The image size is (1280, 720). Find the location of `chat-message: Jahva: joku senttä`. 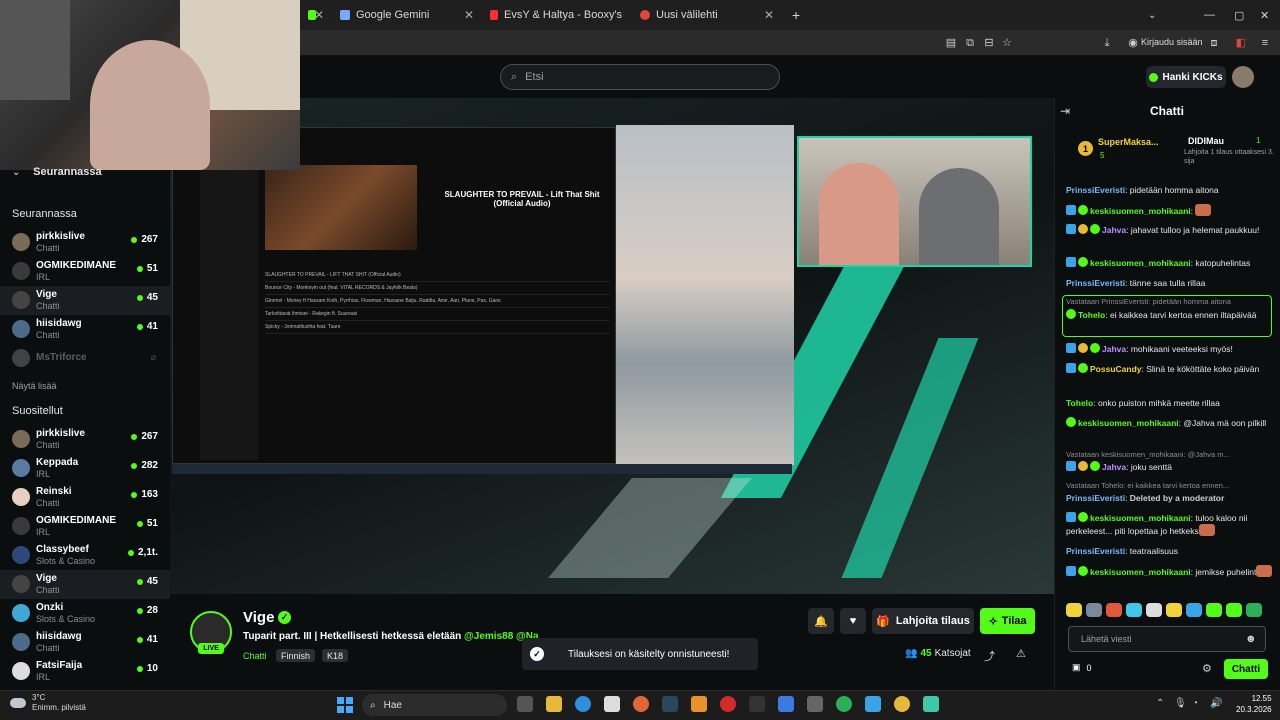

chat-message: Jahva: joku senttä is located at coordinates (1170, 467).